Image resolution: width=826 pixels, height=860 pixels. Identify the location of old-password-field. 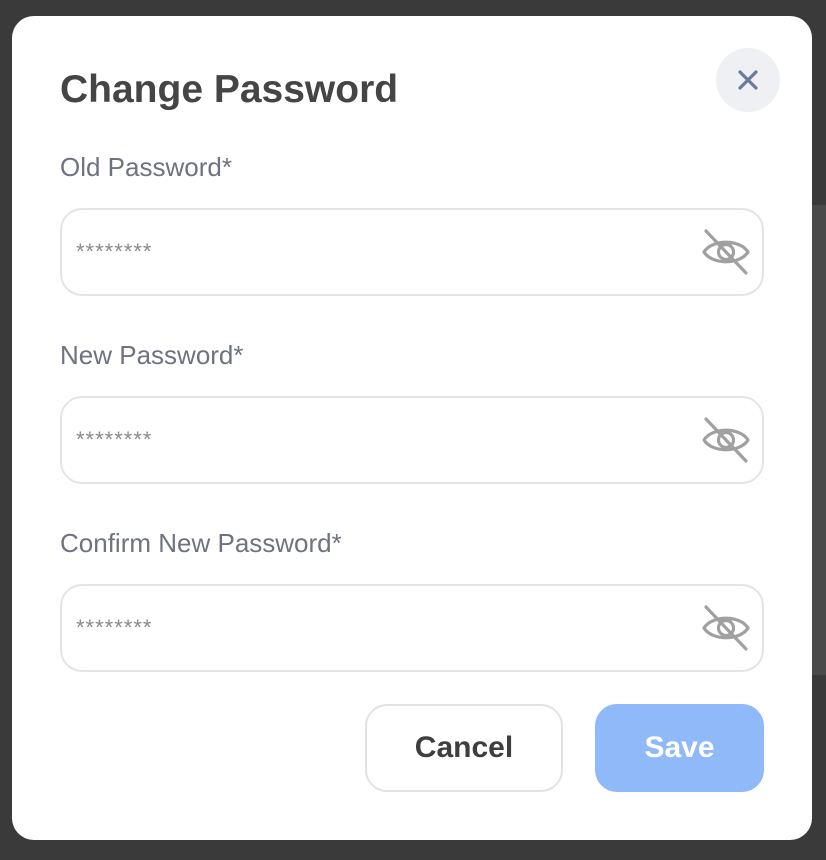
(412, 252).